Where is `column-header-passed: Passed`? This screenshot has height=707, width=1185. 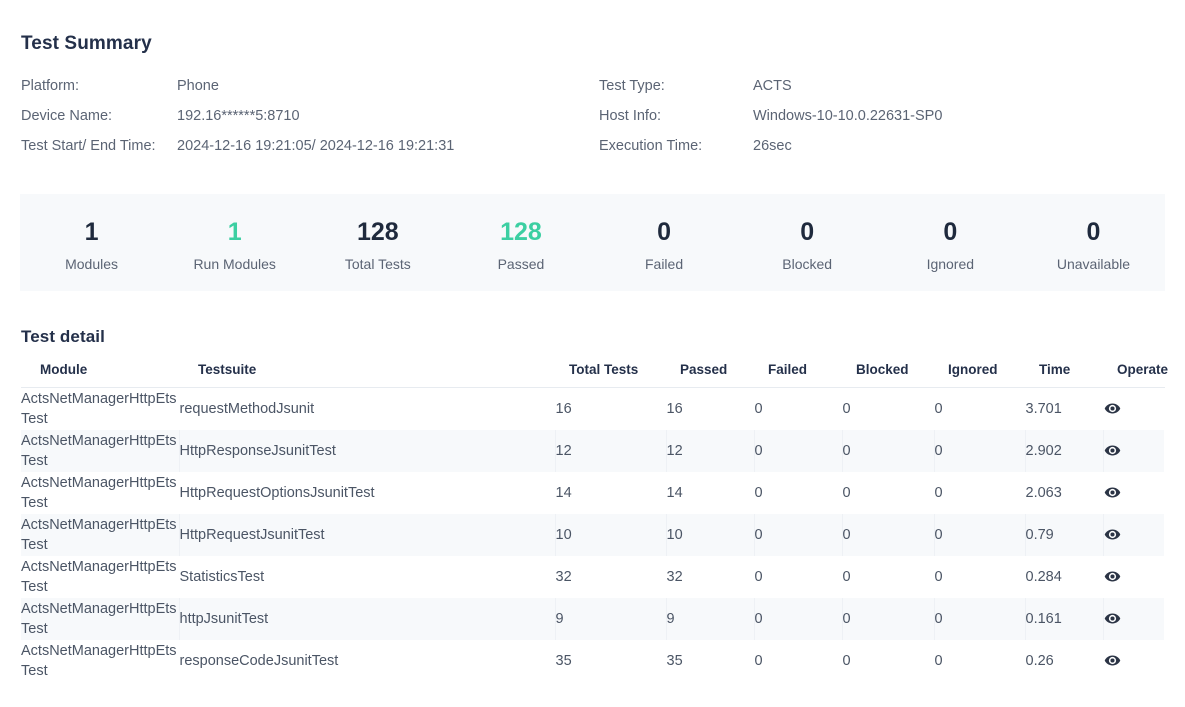 column-header-passed: Passed is located at coordinates (710, 375).